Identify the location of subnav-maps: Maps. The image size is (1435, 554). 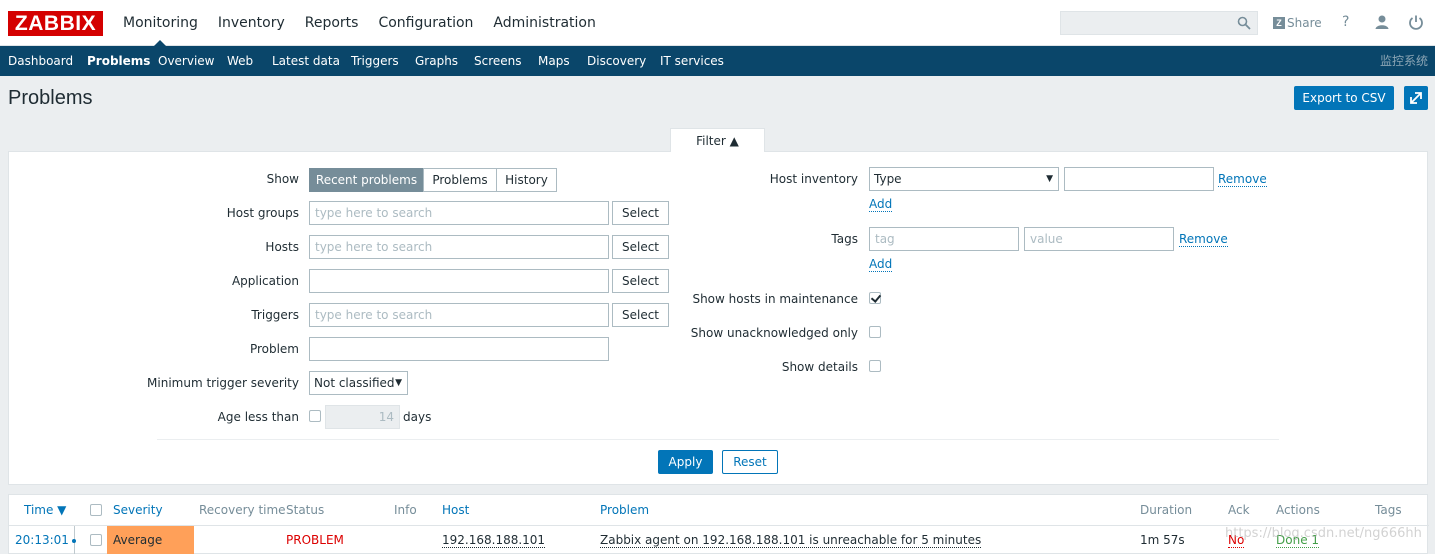
(554, 61).